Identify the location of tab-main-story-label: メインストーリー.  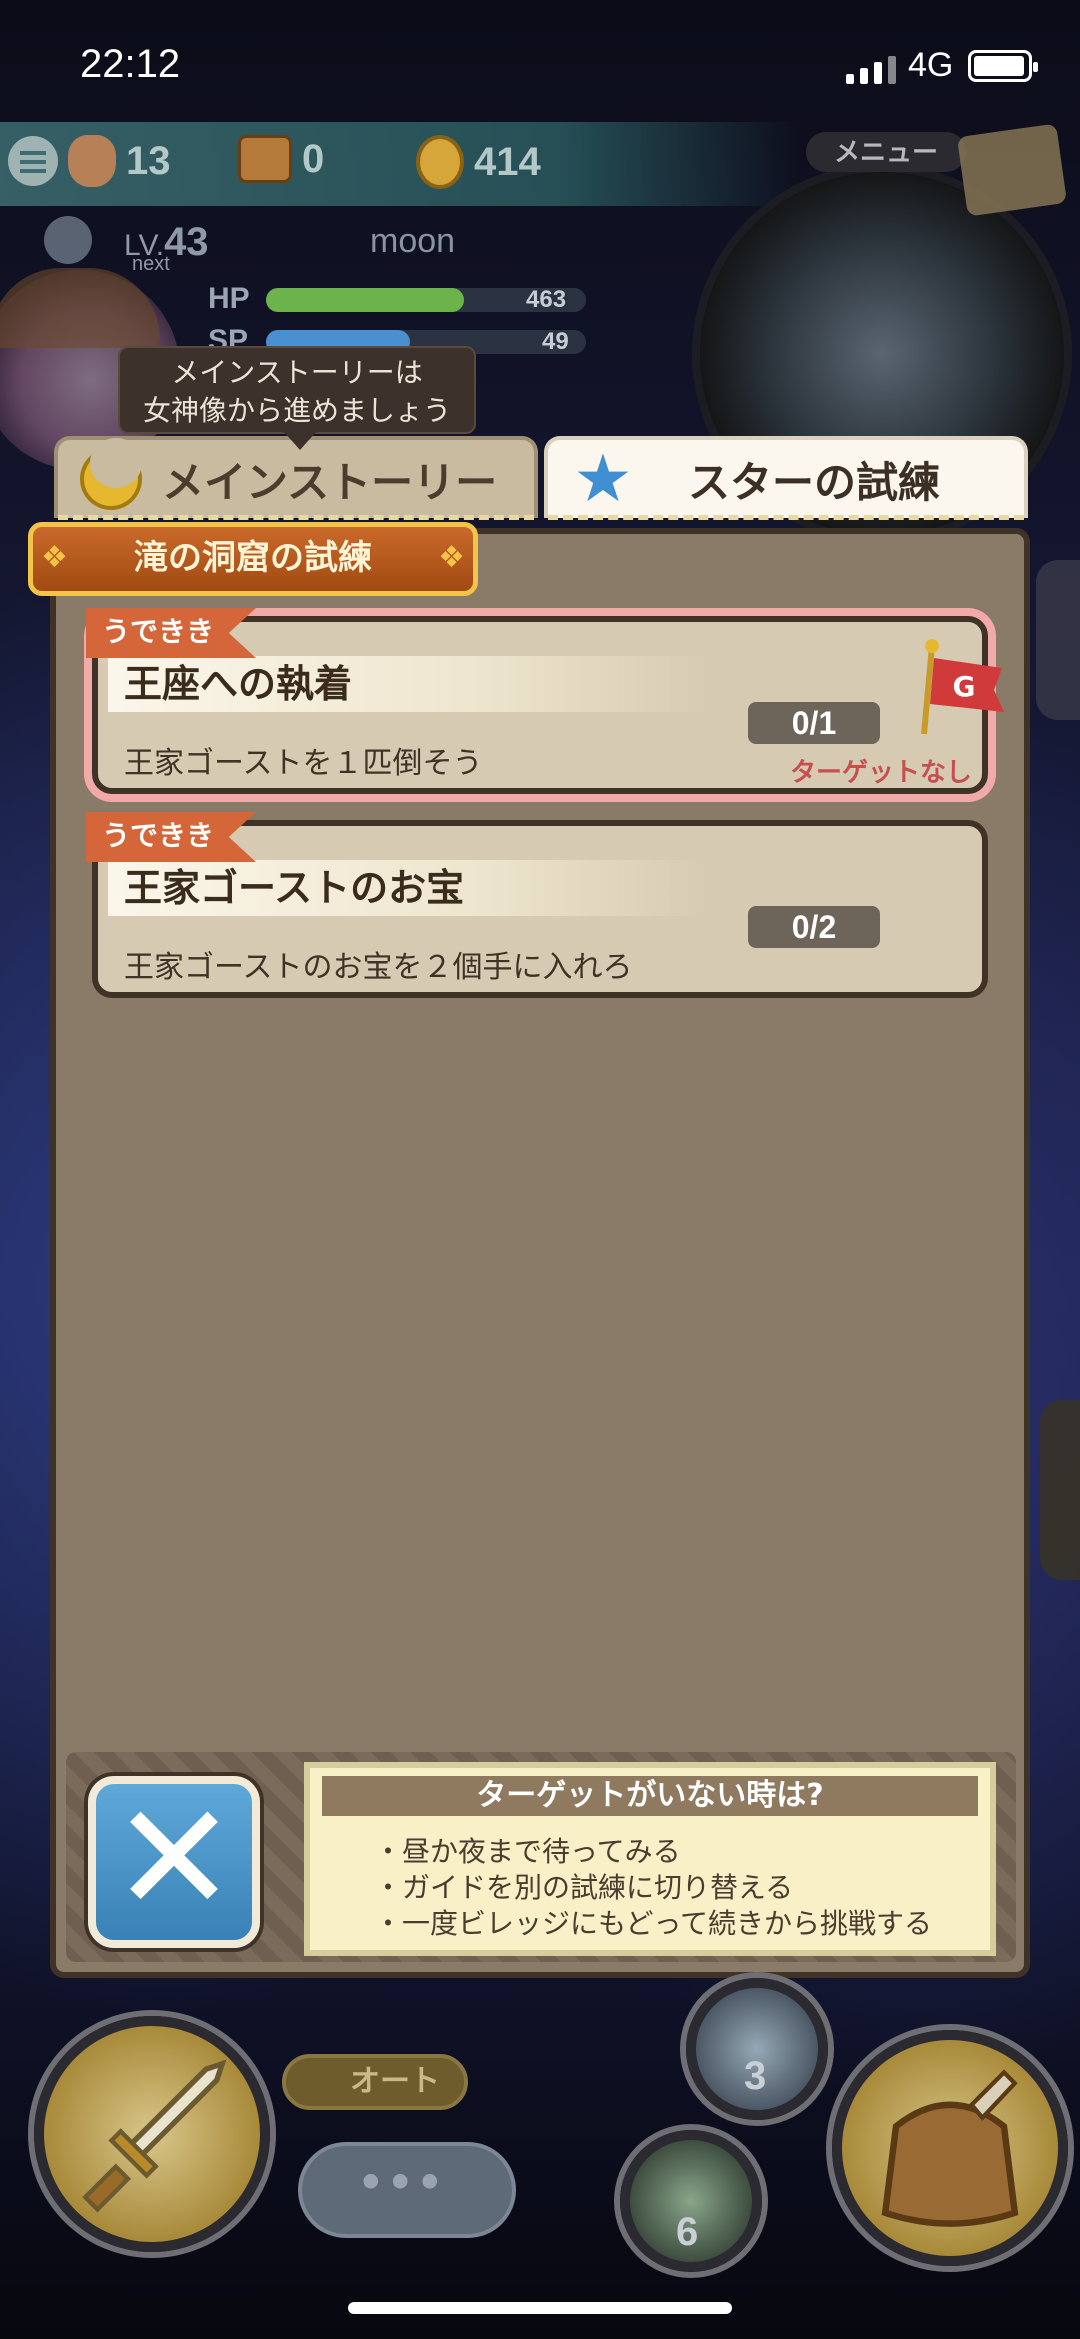
(330, 482).